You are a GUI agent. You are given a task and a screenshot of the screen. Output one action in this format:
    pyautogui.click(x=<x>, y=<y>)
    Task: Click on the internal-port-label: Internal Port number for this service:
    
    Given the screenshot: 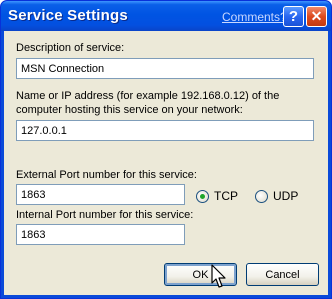 What is the action you would take?
    pyautogui.click(x=105, y=215)
    